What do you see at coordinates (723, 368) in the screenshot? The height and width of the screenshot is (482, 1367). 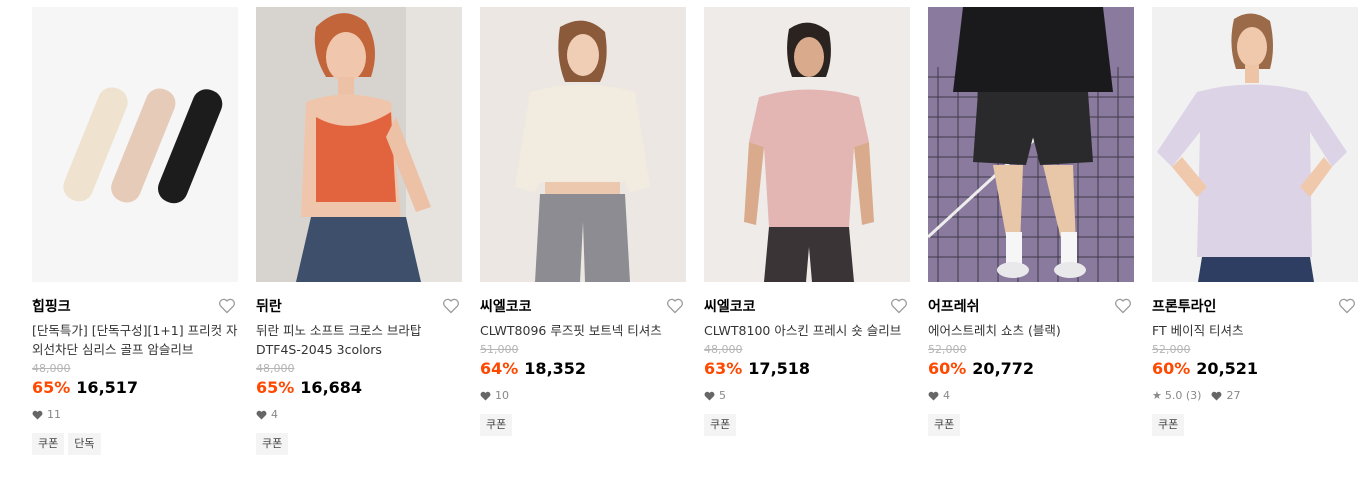 I see `discount-rate: 63%` at bounding box center [723, 368].